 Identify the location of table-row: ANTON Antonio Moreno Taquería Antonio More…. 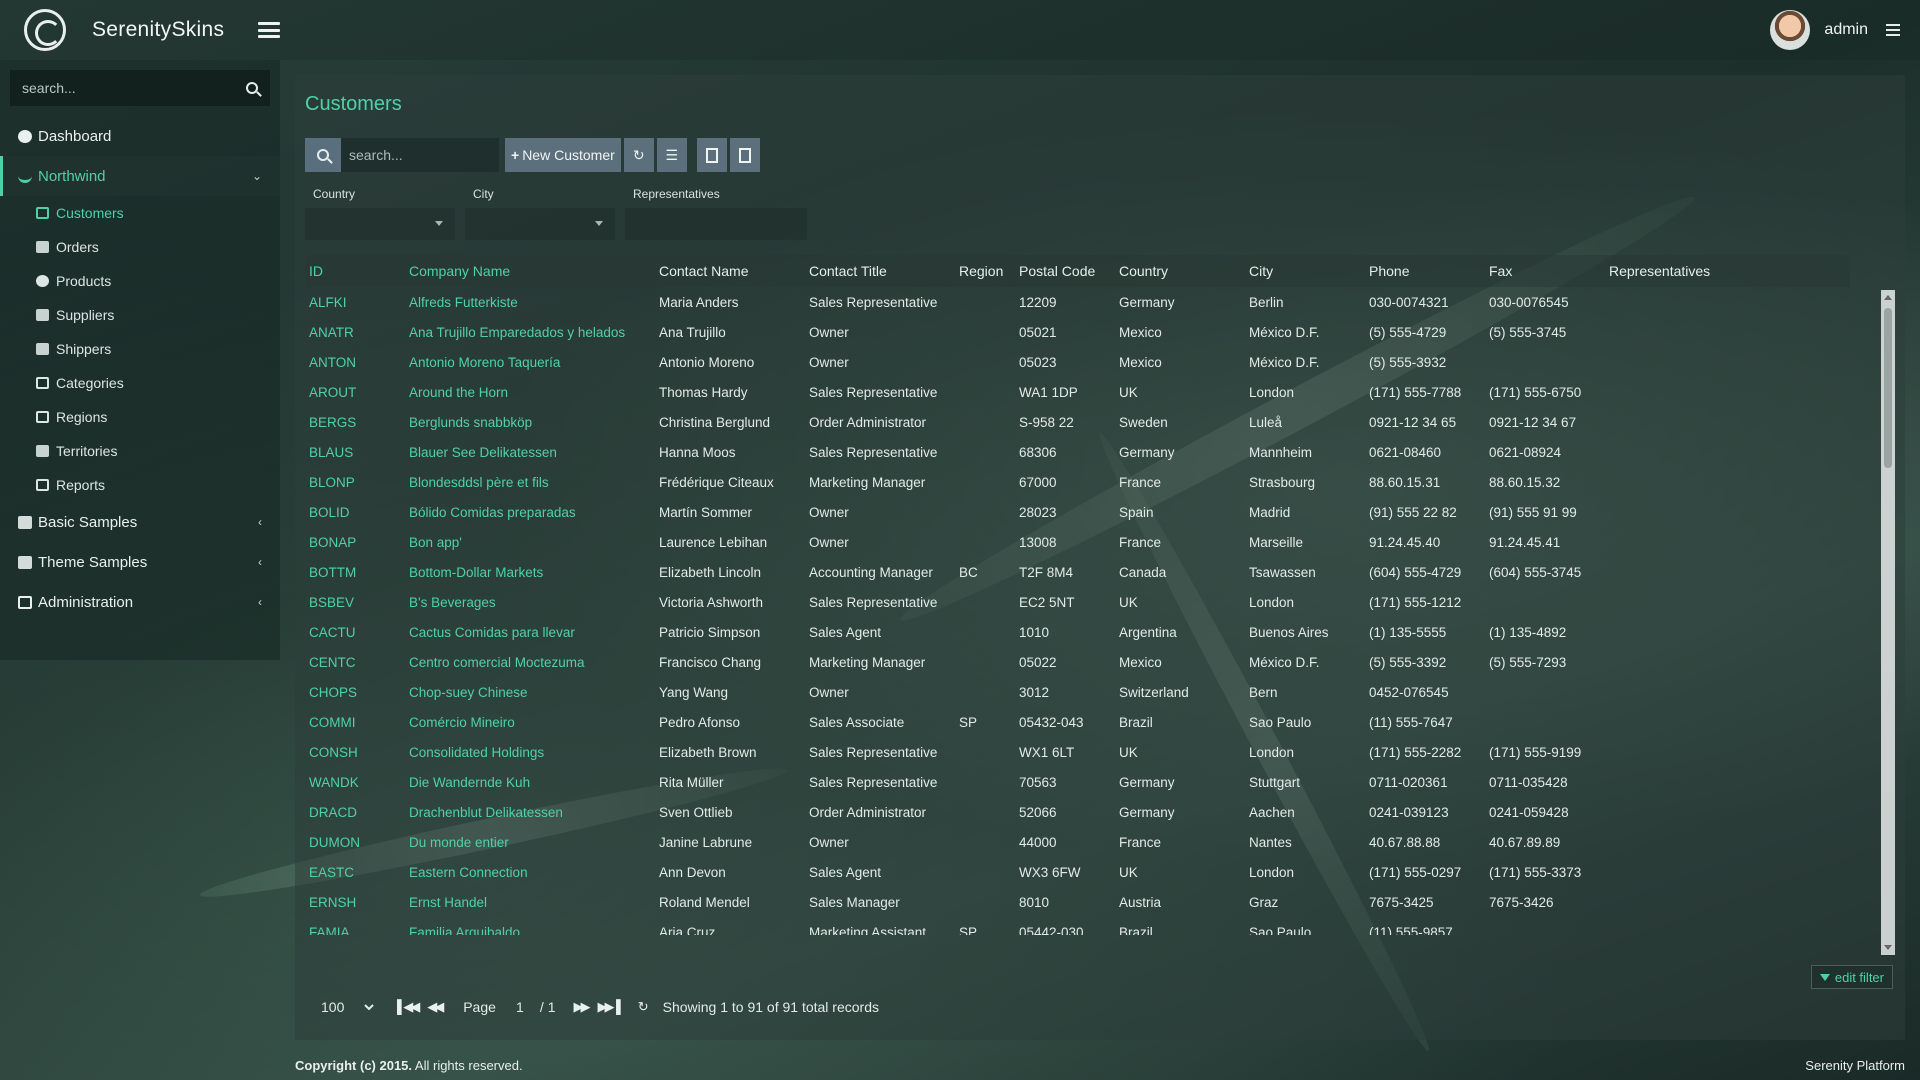
(1077, 362).